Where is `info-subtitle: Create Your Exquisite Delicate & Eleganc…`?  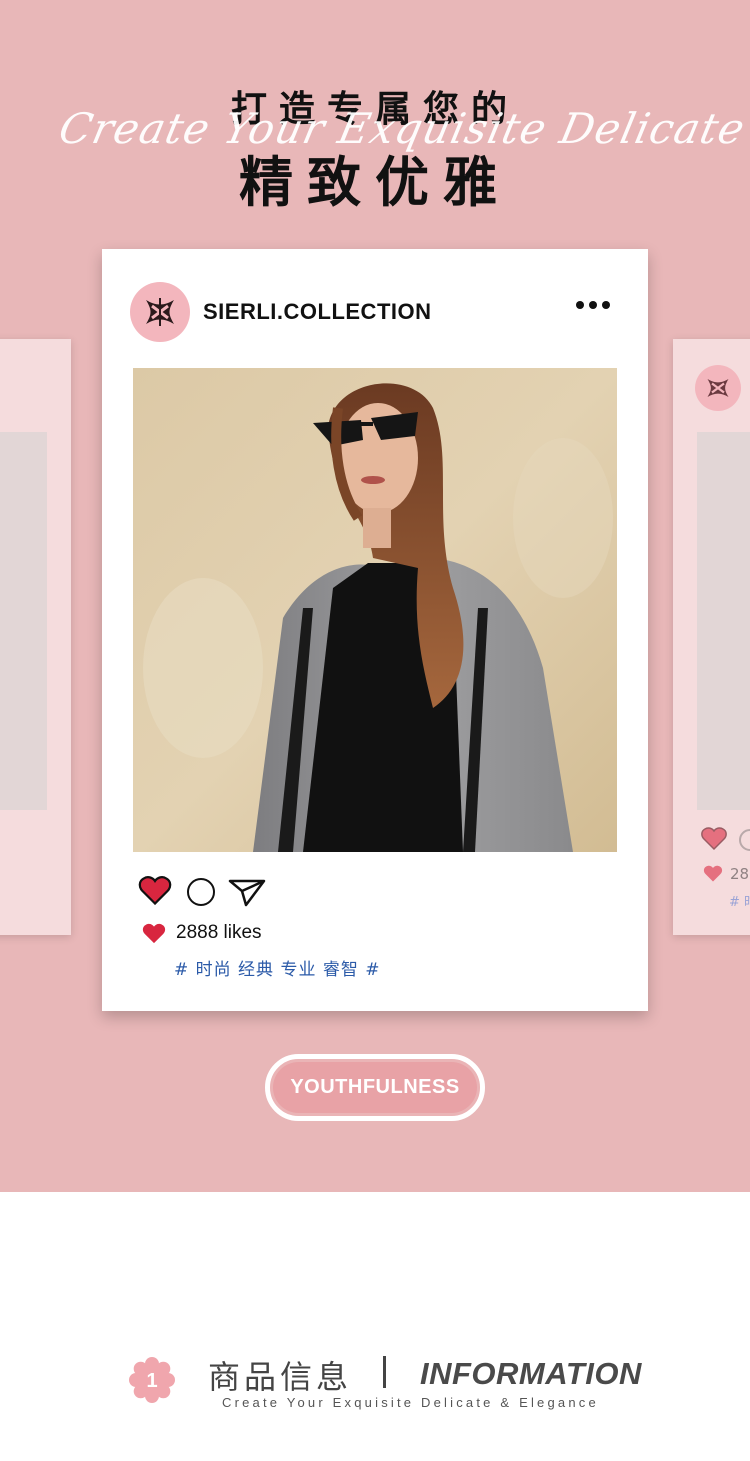
info-subtitle: Create Your Exquisite Delicate & Eleganc… is located at coordinates (410, 1402).